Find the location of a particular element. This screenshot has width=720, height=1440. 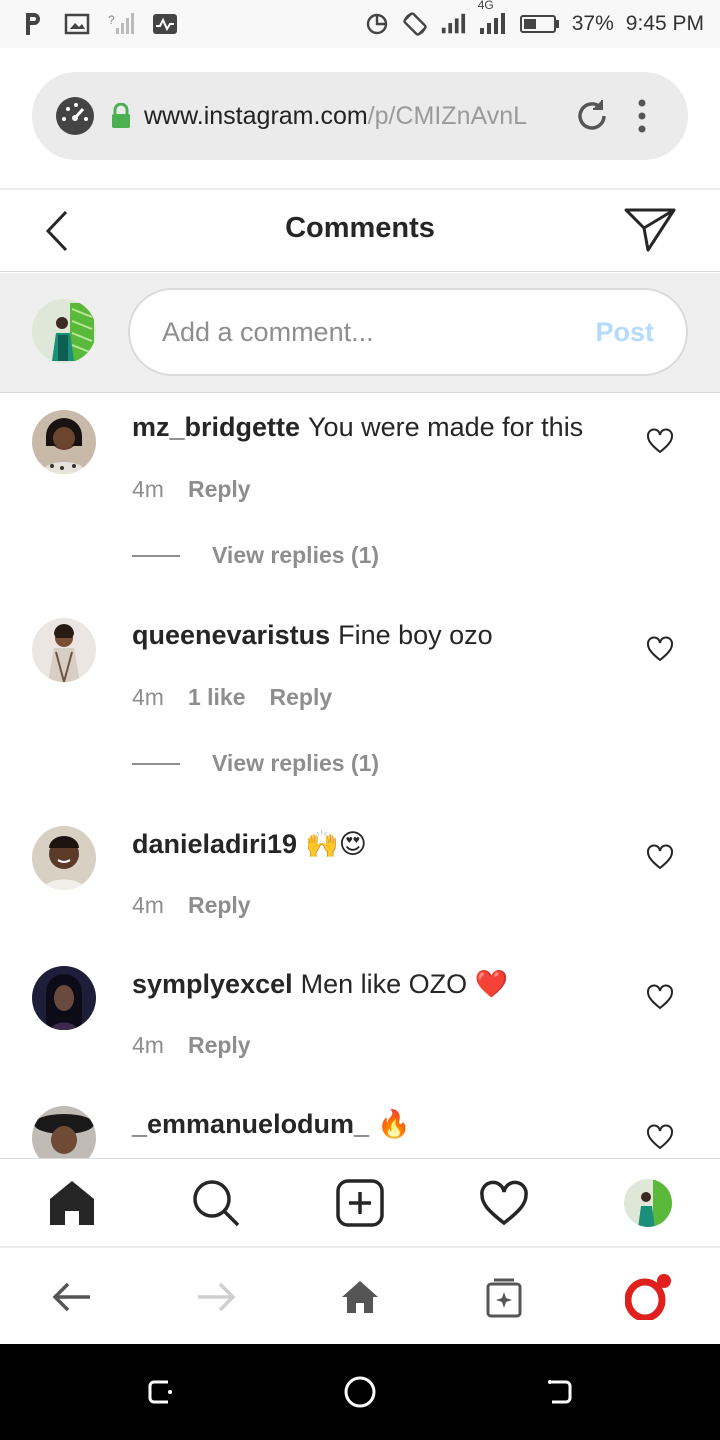

post-button: Post is located at coordinates (624, 332).